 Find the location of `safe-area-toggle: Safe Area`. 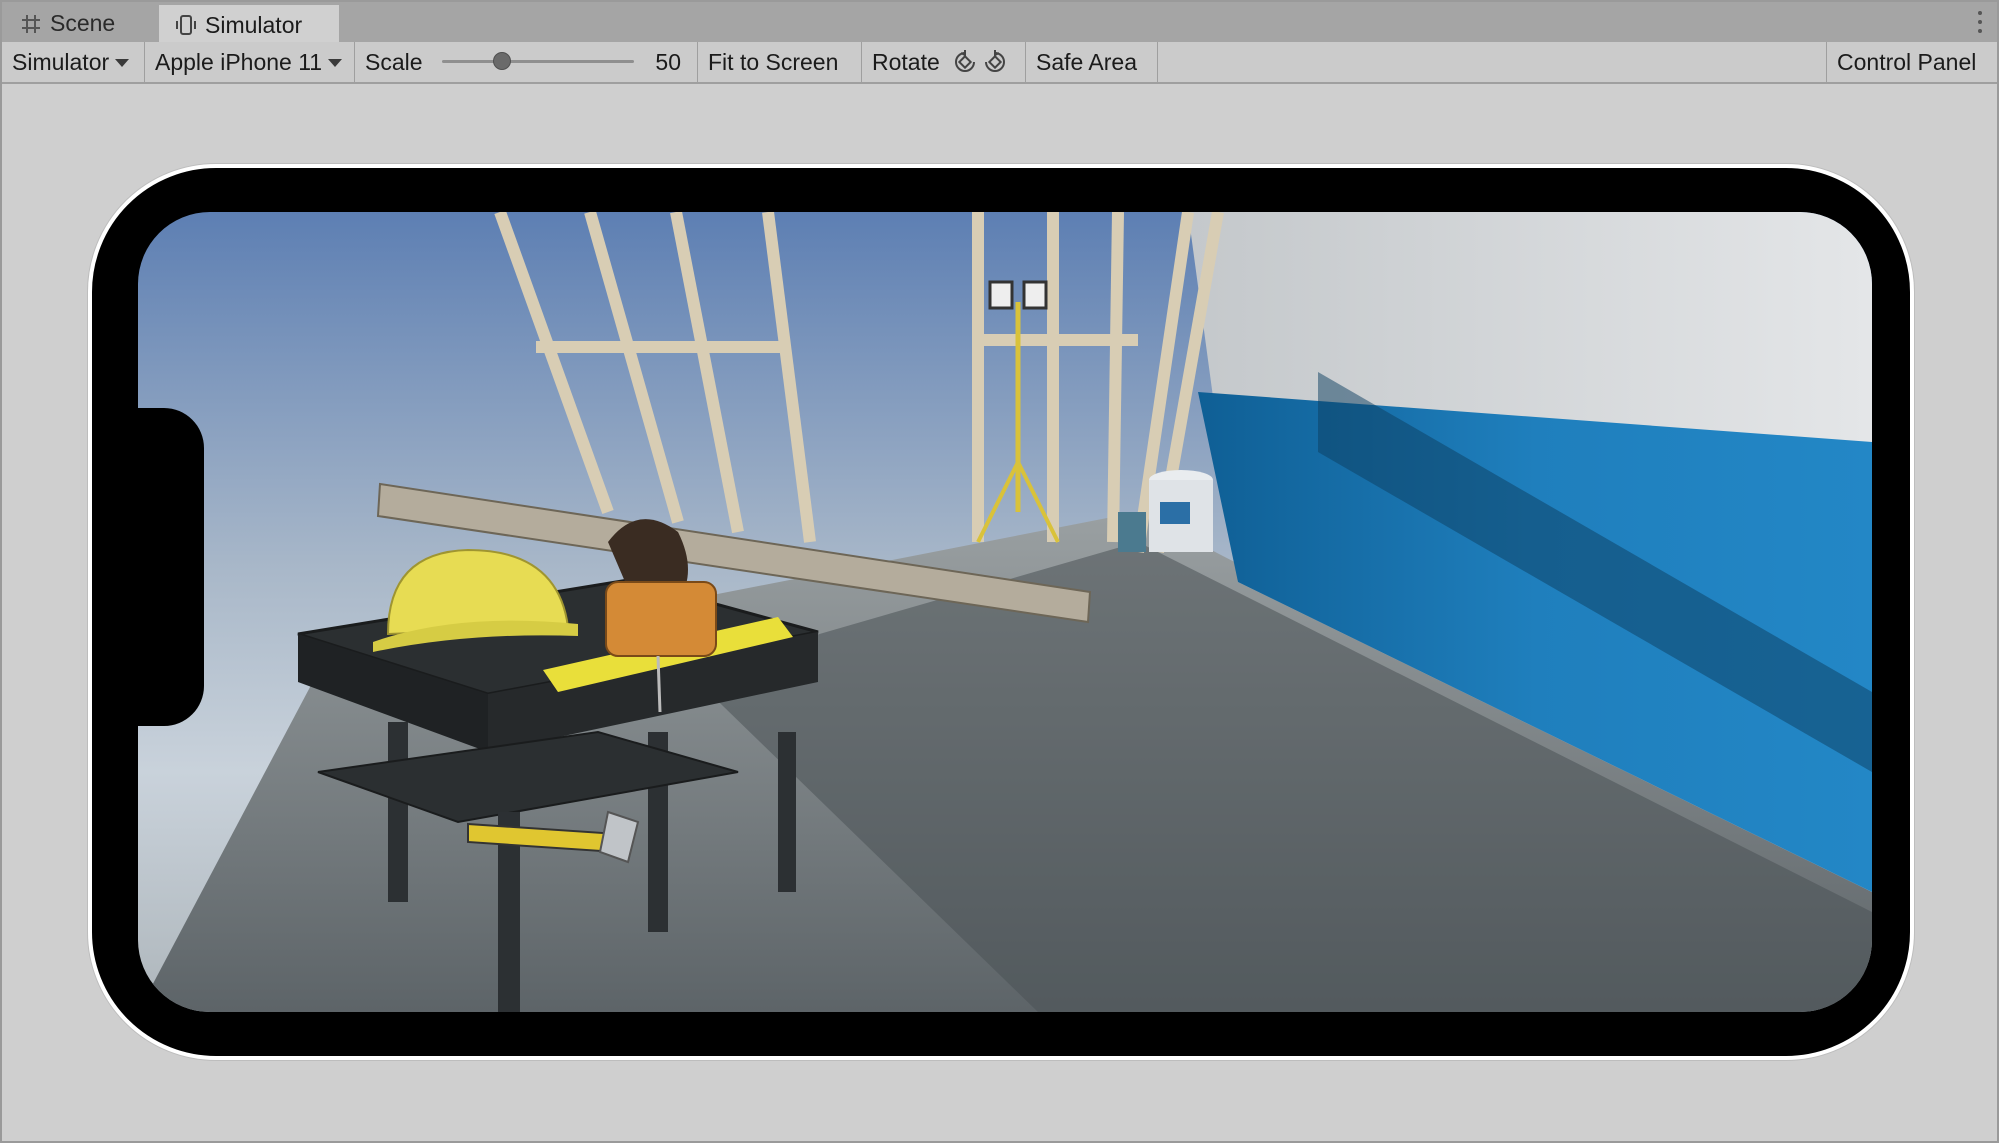

safe-area-toggle: Safe Area is located at coordinates (1092, 62).